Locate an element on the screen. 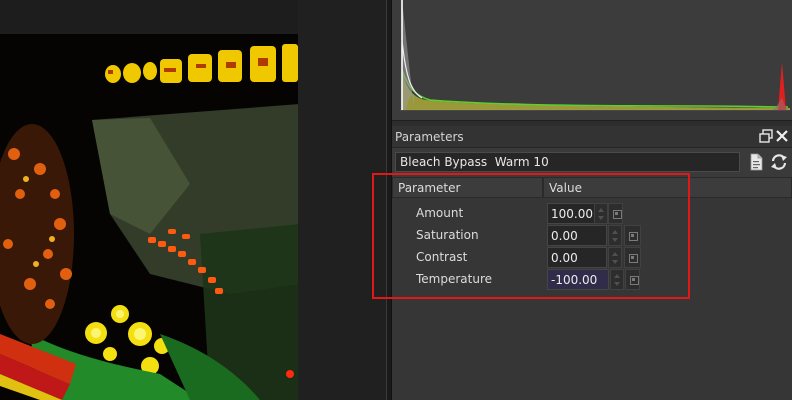 This screenshot has width=792, height=400. preset-row: Bleach Bypass Warm 10 is located at coordinates (592, 162).